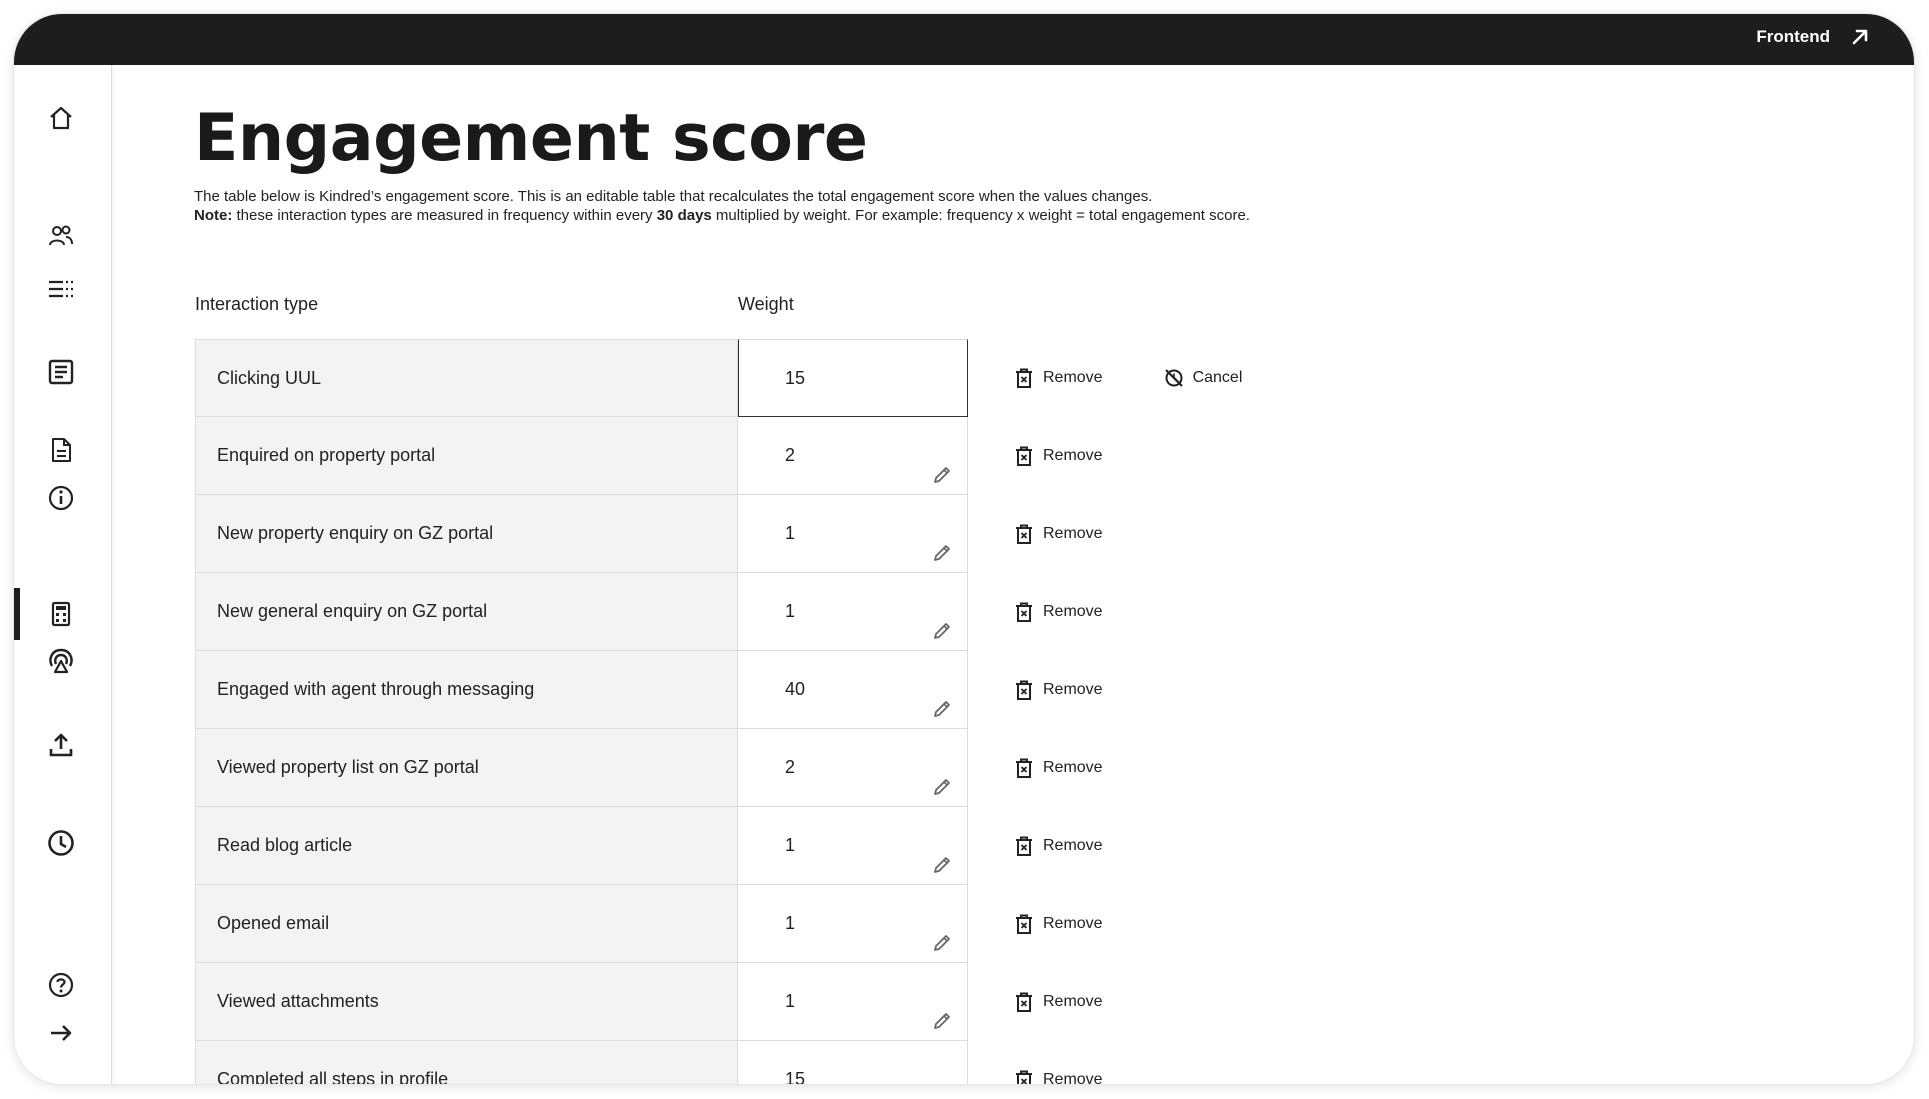 The image size is (1929, 1099). Describe the element at coordinates (466, 378) in the screenshot. I see `interaction-type-cell: Clicking UUL` at that location.